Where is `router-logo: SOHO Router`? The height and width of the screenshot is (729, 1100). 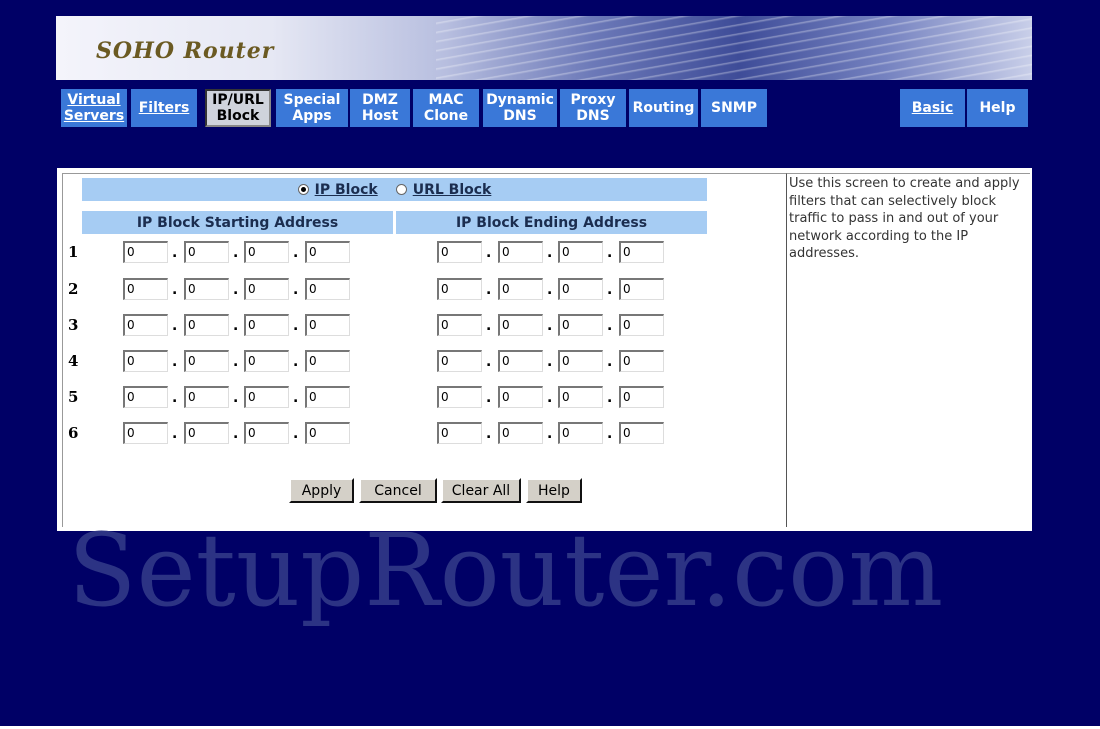
router-logo: SOHO Router is located at coordinates (185, 51).